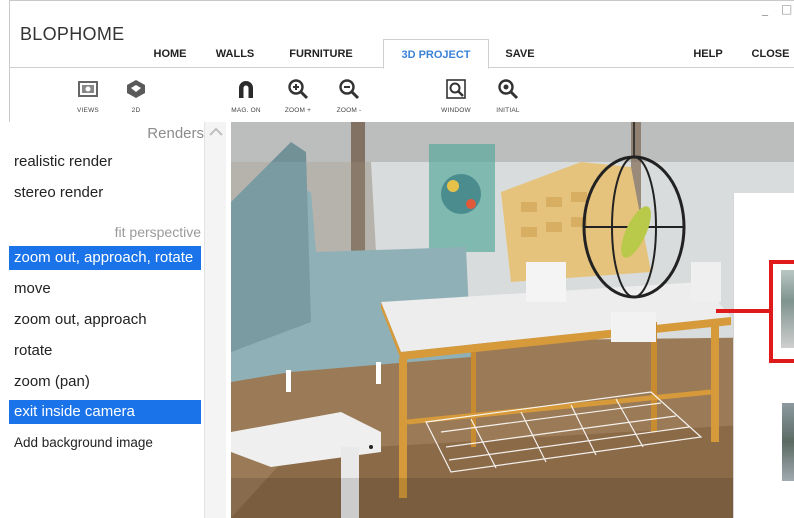 This screenshot has width=794, height=518. I want to click on add-background-image-item: Add background image, so click(105, 443).